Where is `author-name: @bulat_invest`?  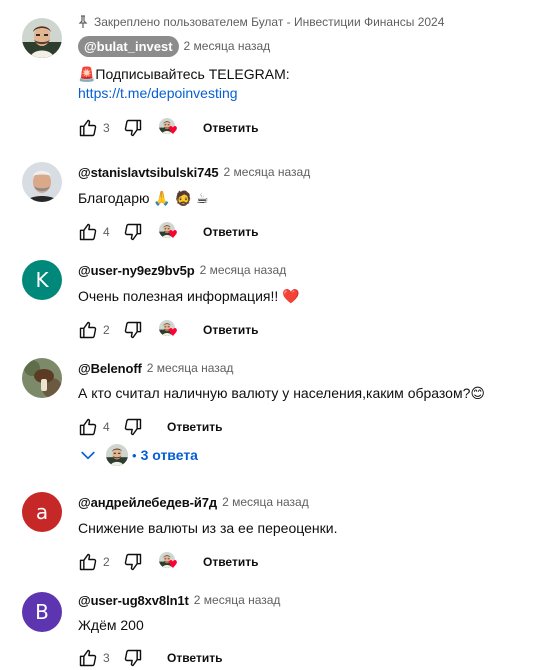 author-name: @bulat_invest is located at coordinates (128, 46).